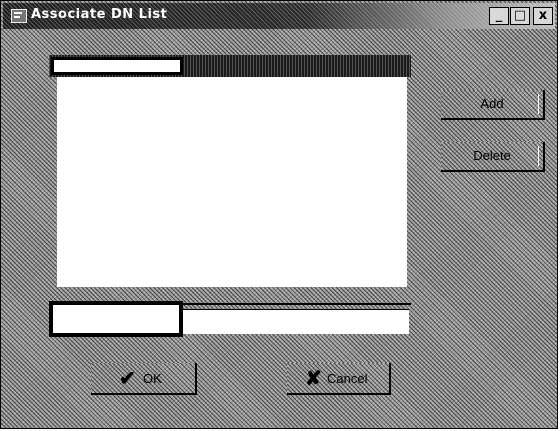  I want to click on add-button: Add, so click(493, 105).